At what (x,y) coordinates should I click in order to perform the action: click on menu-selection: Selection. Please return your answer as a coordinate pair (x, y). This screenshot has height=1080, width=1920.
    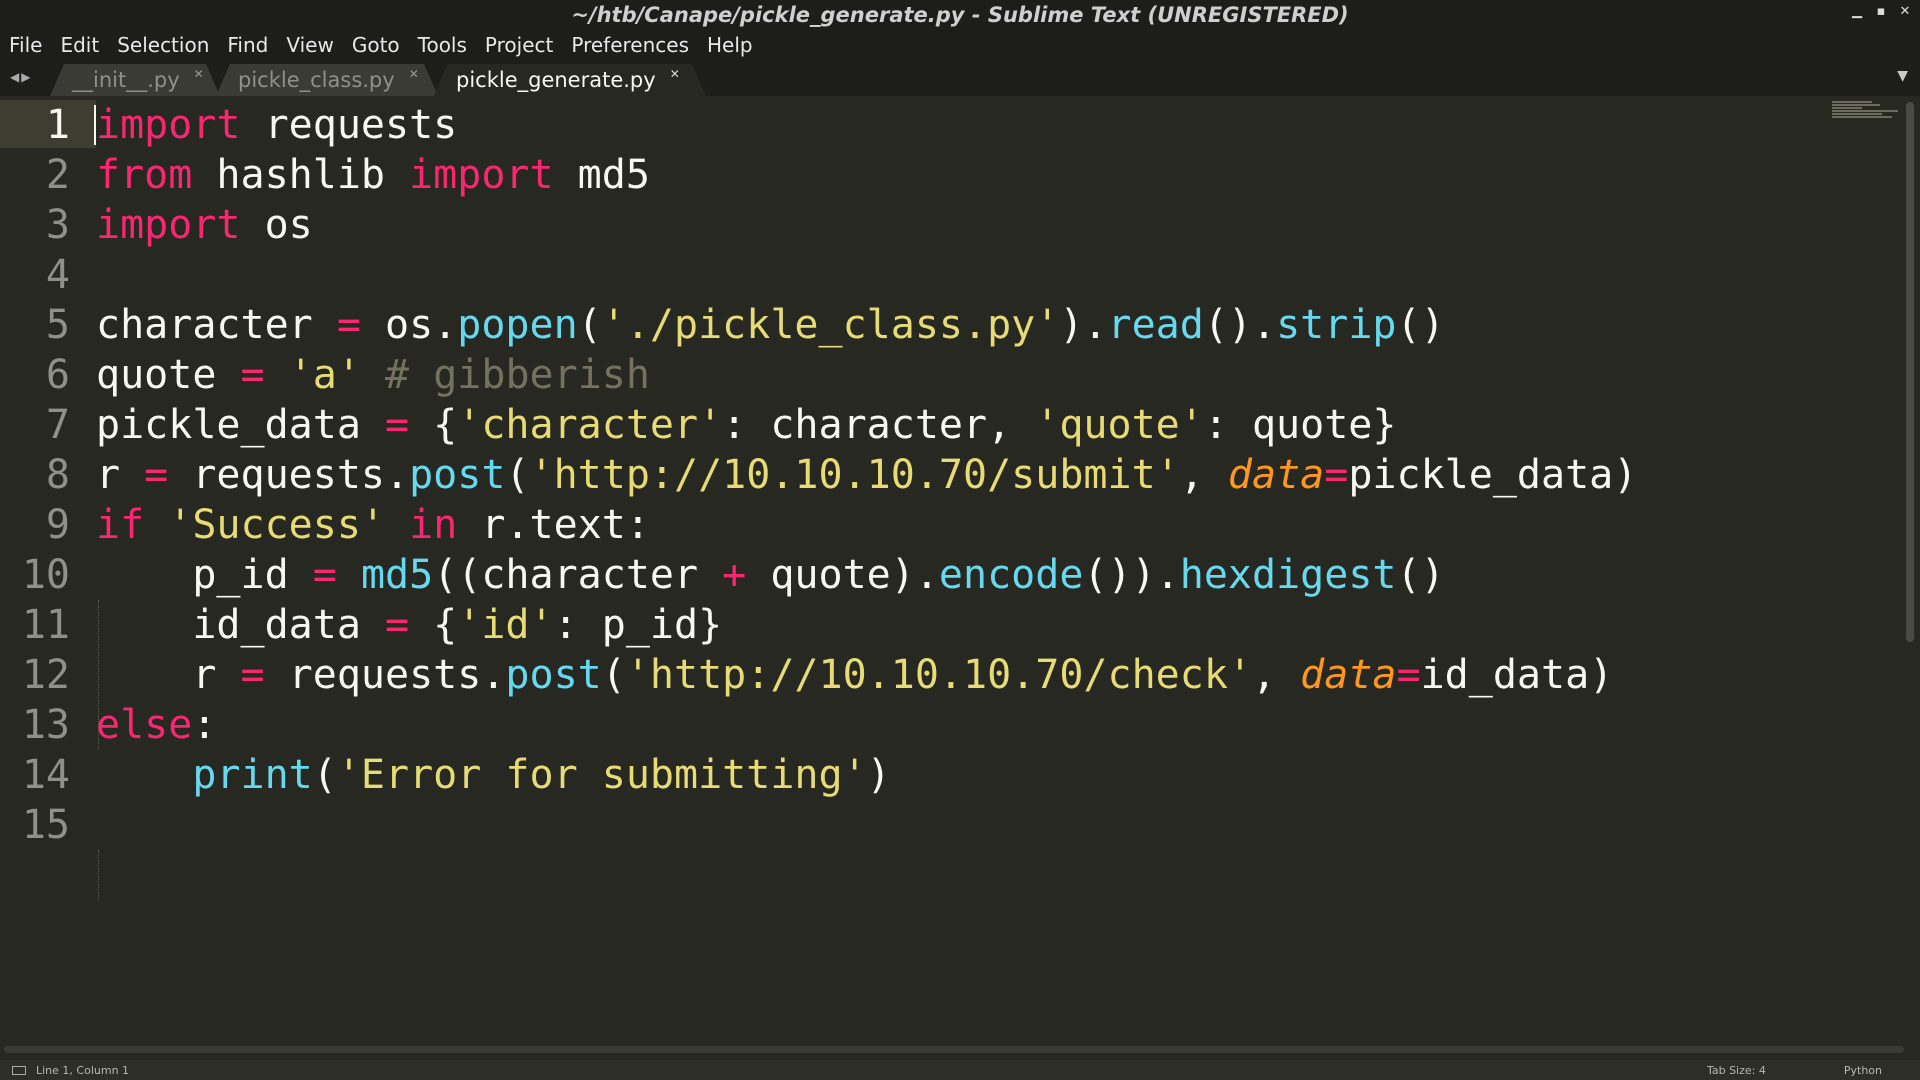
    Looking at the image, I should click on (163, 45).